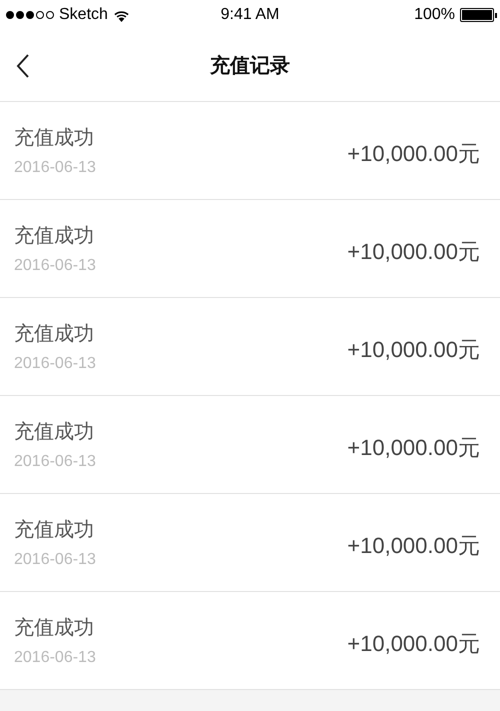 Image resolution: width=500 pixels, height=711 pixels. What do you see at coordinates (121, 15) in the screenshot?
I see `wifi-icon` at bounding box center [121, 15].